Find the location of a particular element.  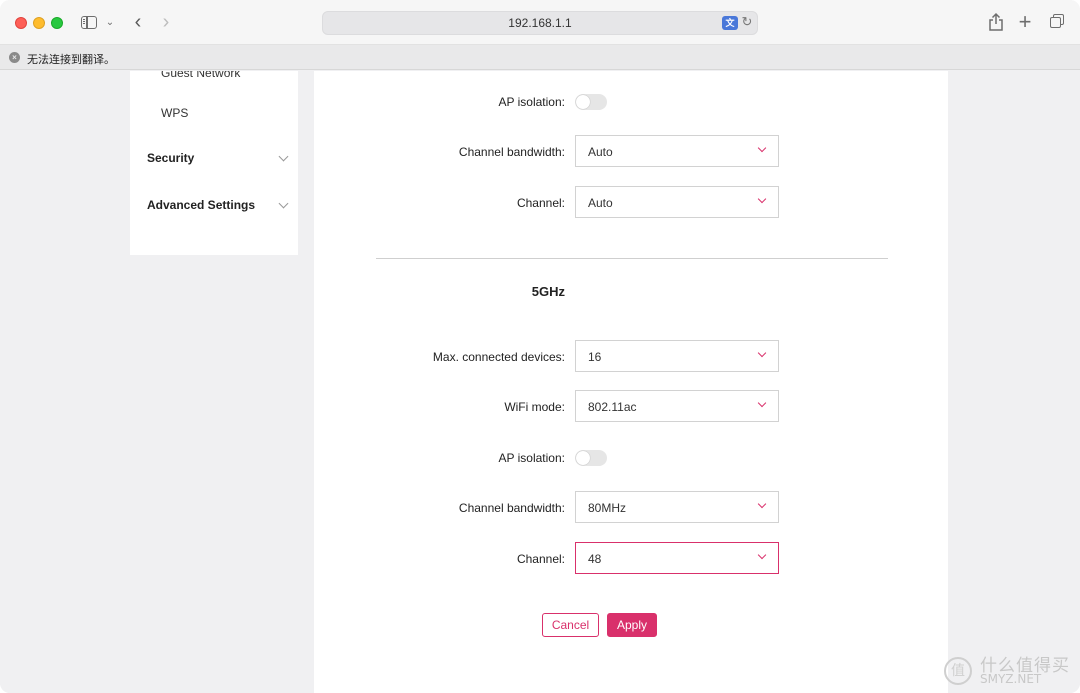

sidebar-item-security: Security is located at coordinates (170, 158).